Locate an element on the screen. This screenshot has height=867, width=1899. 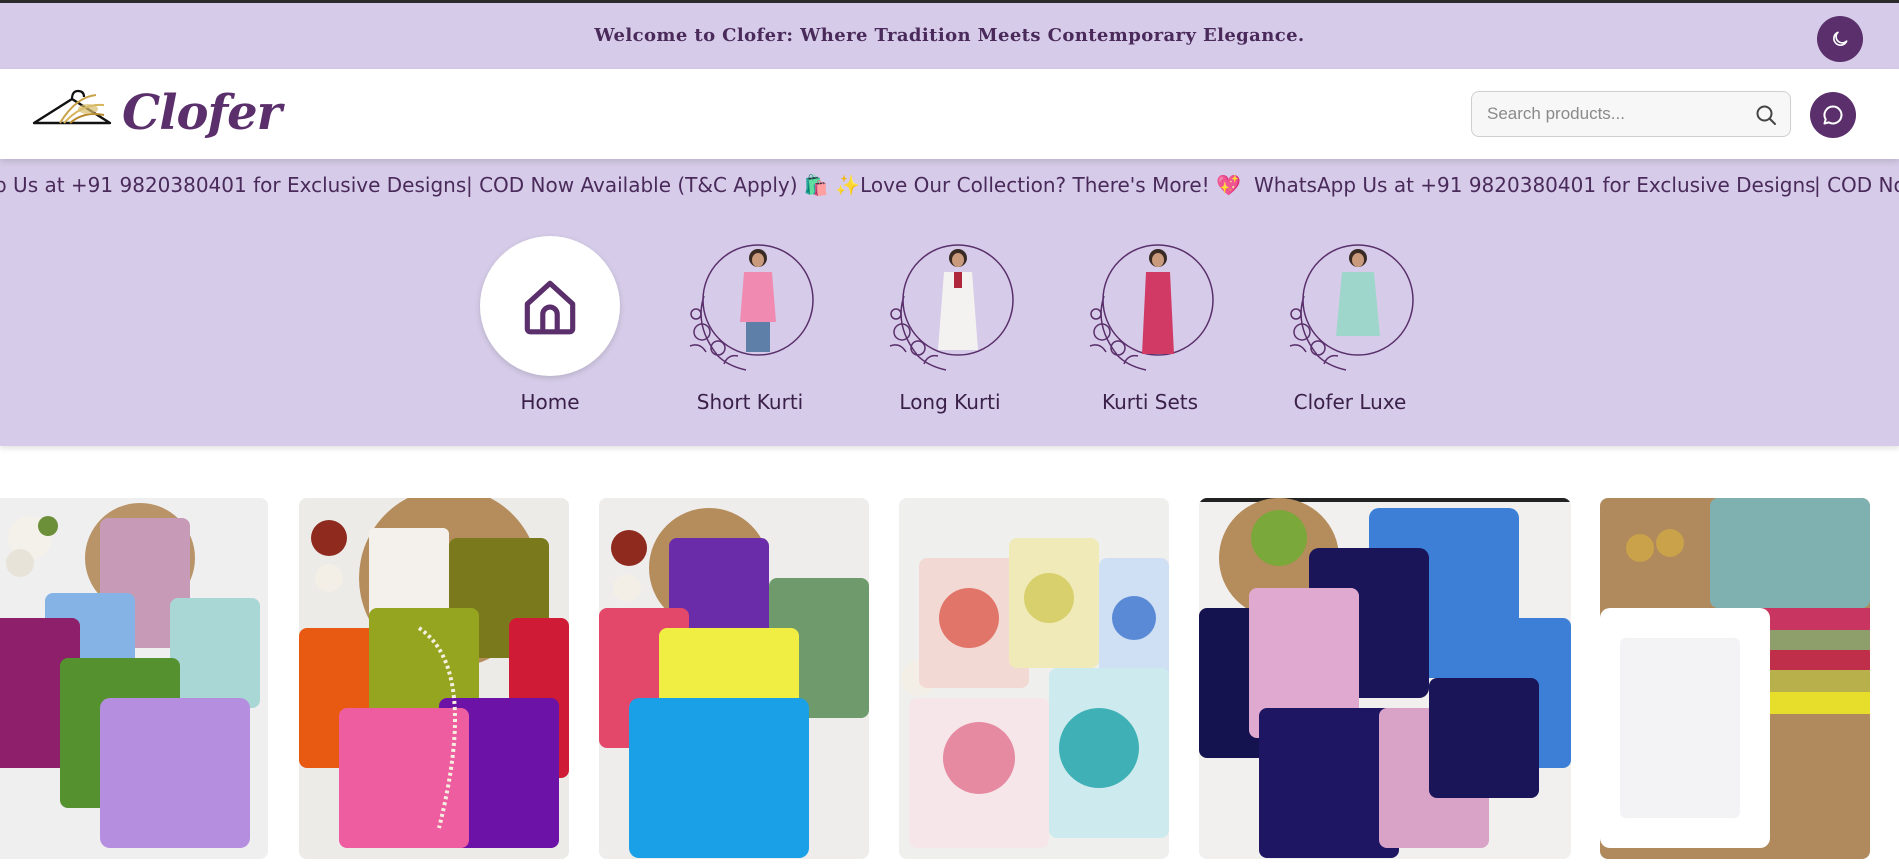
home-icon is located at coordinates (550, 307).